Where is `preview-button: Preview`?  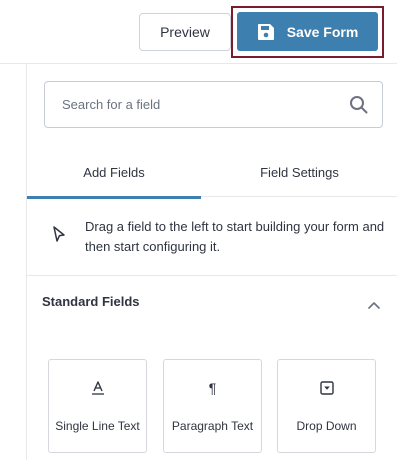 preview-button: Preview is located at coordinates (185, 32).